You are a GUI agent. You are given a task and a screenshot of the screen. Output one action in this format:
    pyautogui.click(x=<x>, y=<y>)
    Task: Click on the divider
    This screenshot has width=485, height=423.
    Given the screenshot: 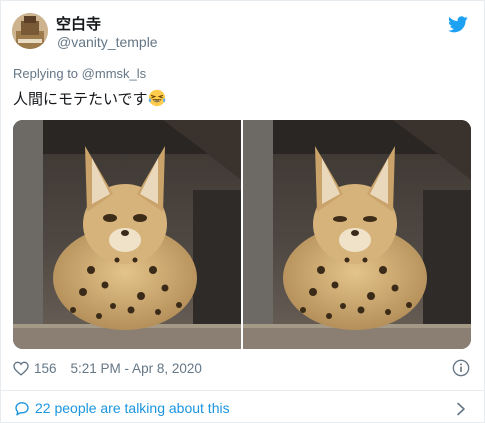 What is the action you would take?
    pyautogui.click(x=242, y=390)
    